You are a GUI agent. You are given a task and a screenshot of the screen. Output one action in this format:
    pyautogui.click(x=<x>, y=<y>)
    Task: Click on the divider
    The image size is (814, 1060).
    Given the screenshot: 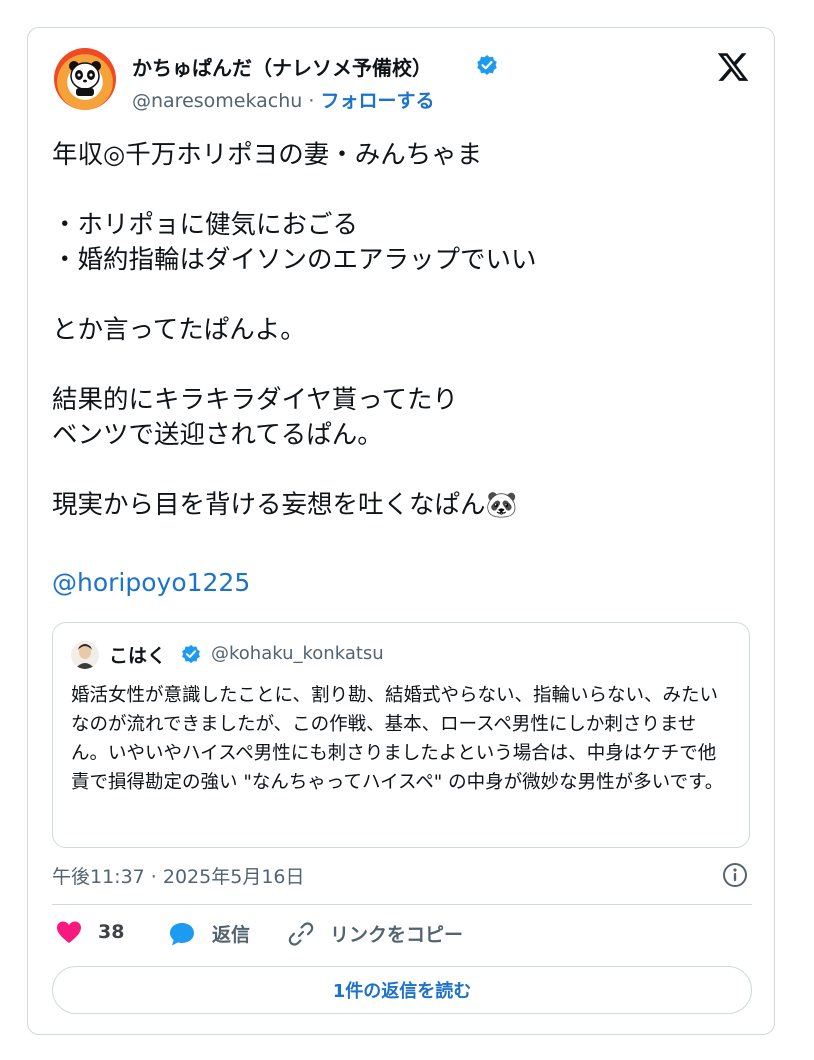 What is the action you would take?
    pyautogui.click(x=402, y=904)
    